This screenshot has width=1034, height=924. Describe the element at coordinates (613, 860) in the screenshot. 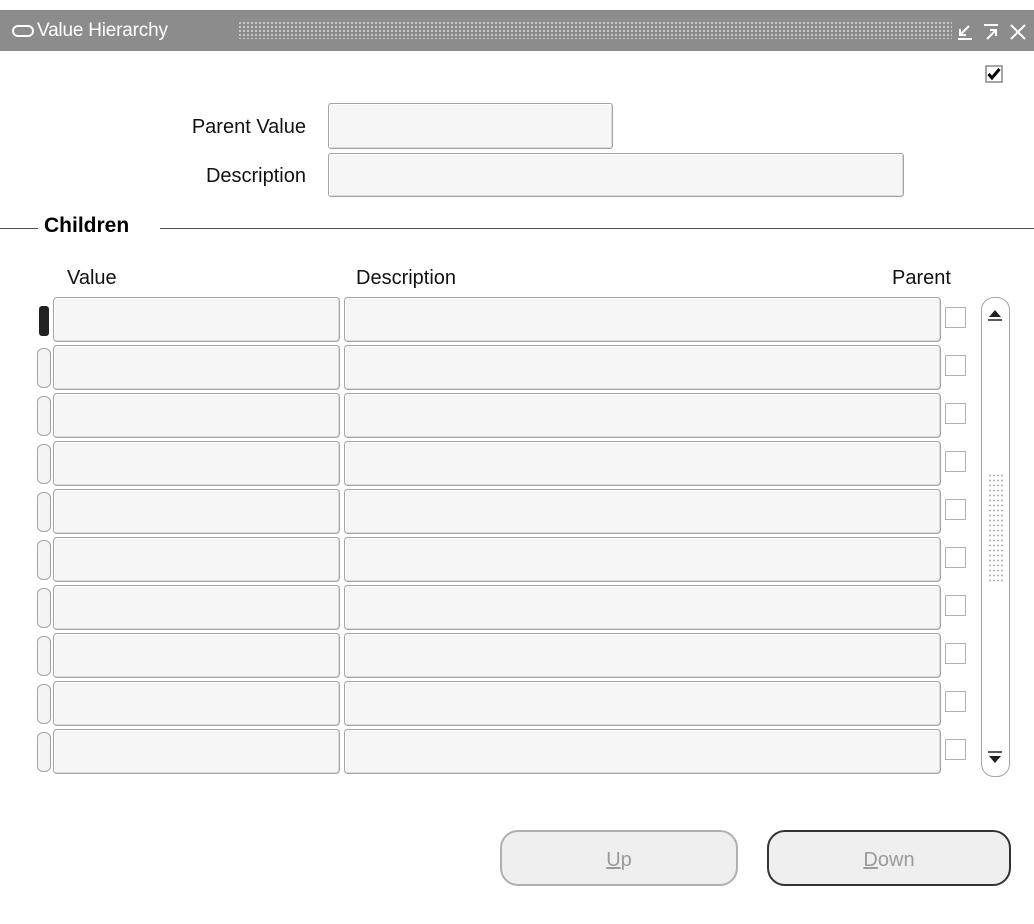

I see `up-button-mnemonic: U` at that location.